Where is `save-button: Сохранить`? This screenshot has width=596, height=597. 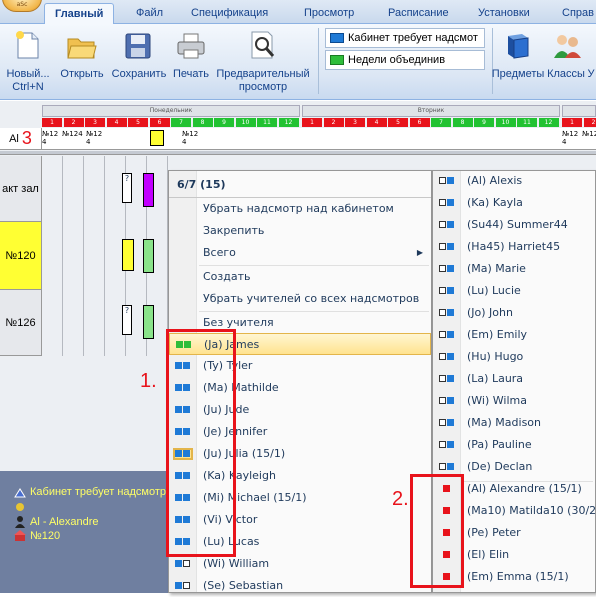 save-button: Сохранить is located at coordinates (139, 61).